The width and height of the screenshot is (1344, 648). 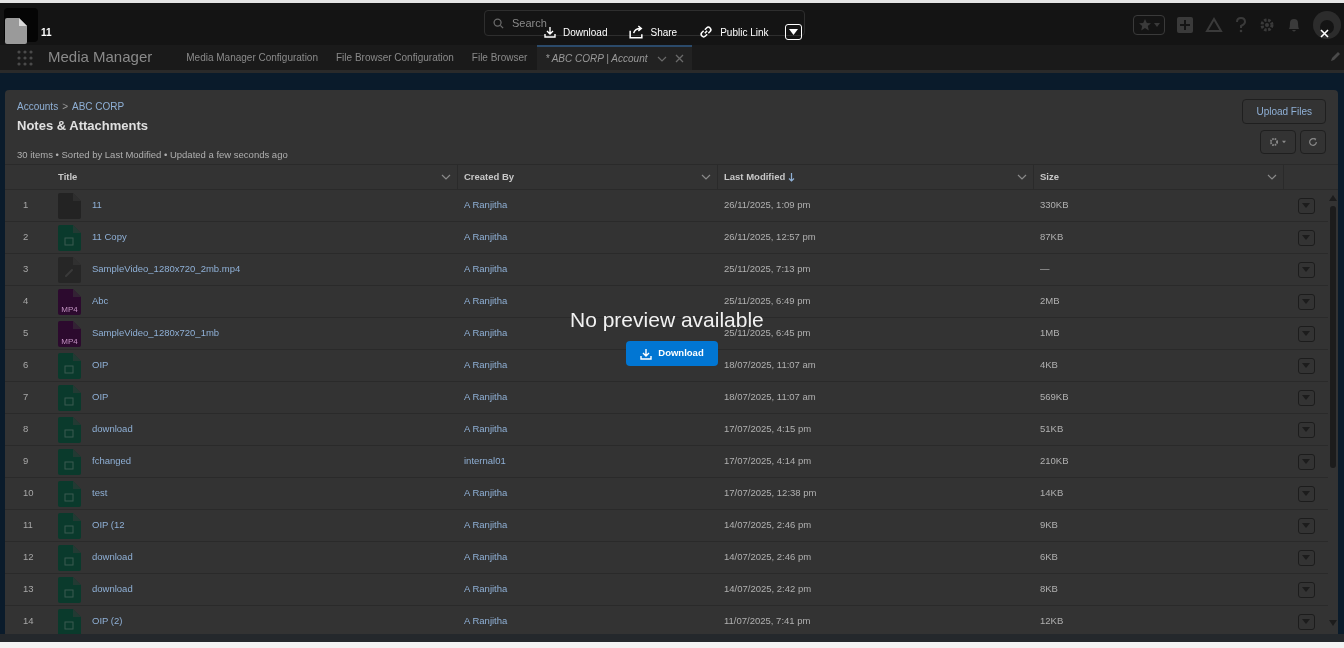 What do you see at coordinates (156, 333) in the screenshot?
I see `file-title-link: SampleVideo_1280x720_1mb` at bounding box center [156, 333].